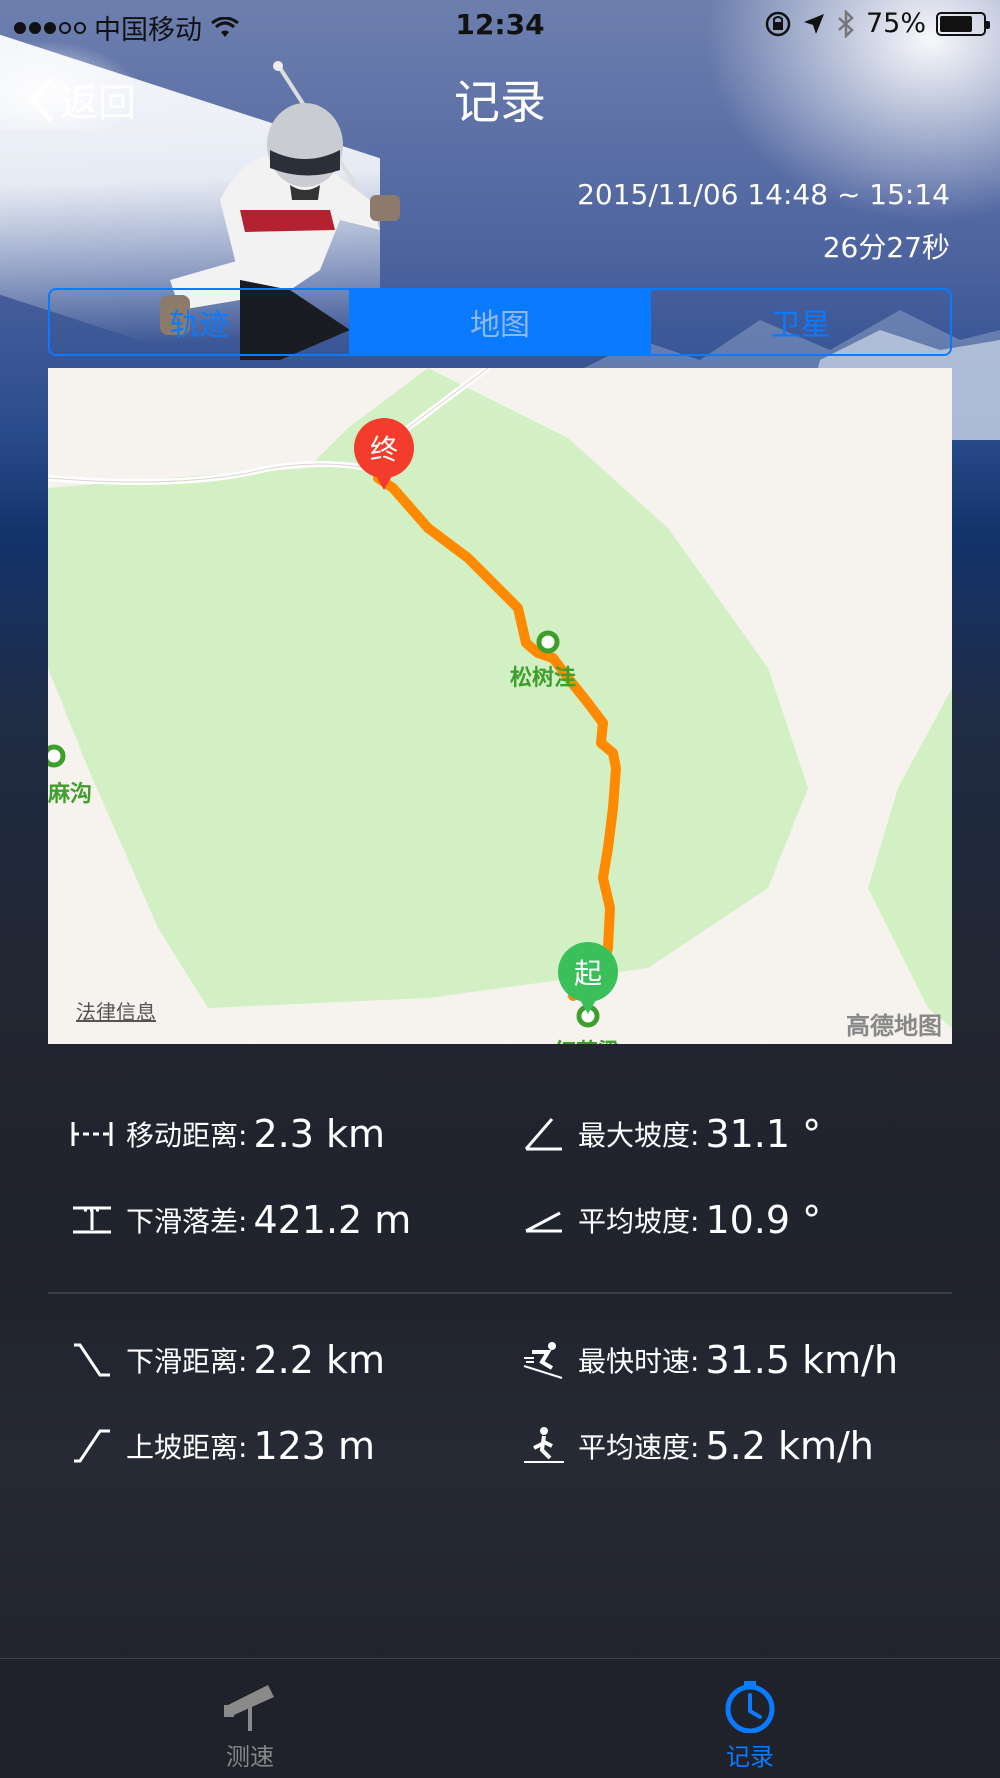 The height and width of the screenshot is (1778, 1000). Describe the element at coordinates (956, 23) in the screenshot. I see `battery-level` at that location.